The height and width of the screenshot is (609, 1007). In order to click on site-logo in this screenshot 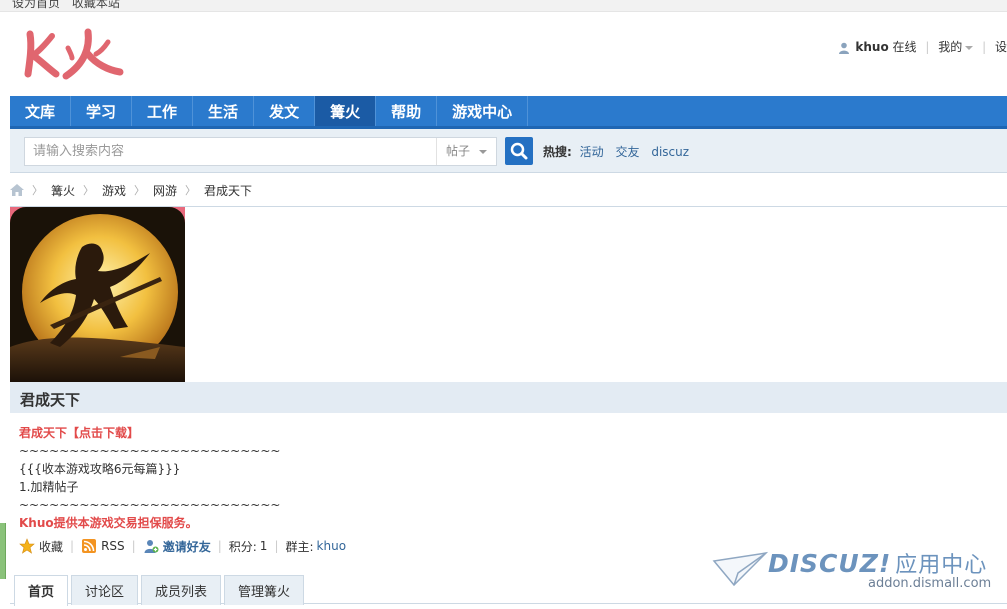, I will do `click(77, 56)`.